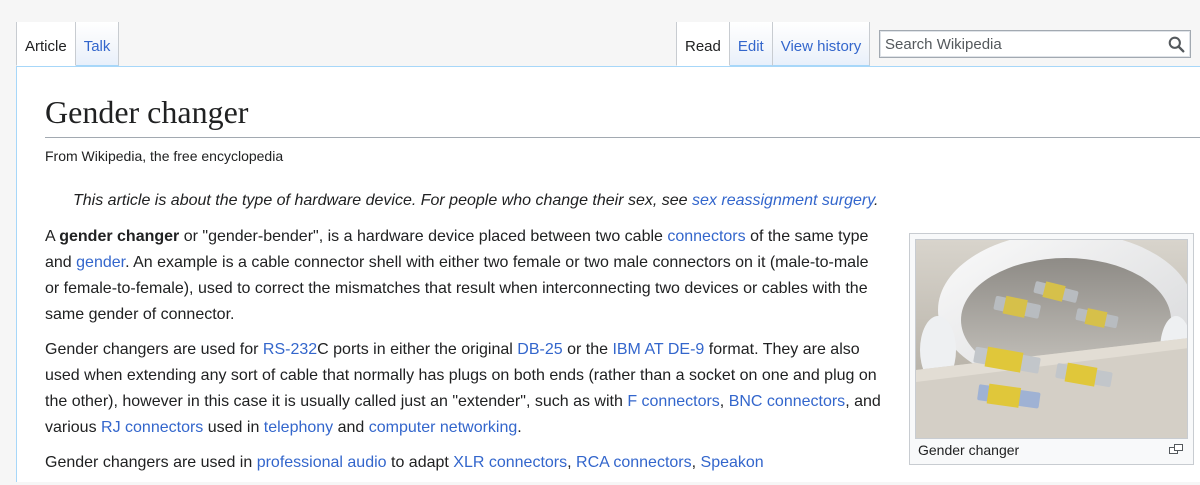 The width and height of the screenshot is (1200, 485). Describe the element at coordinates (706, 236) in the screenshot. I see `link-connectors: connectors` at that location.